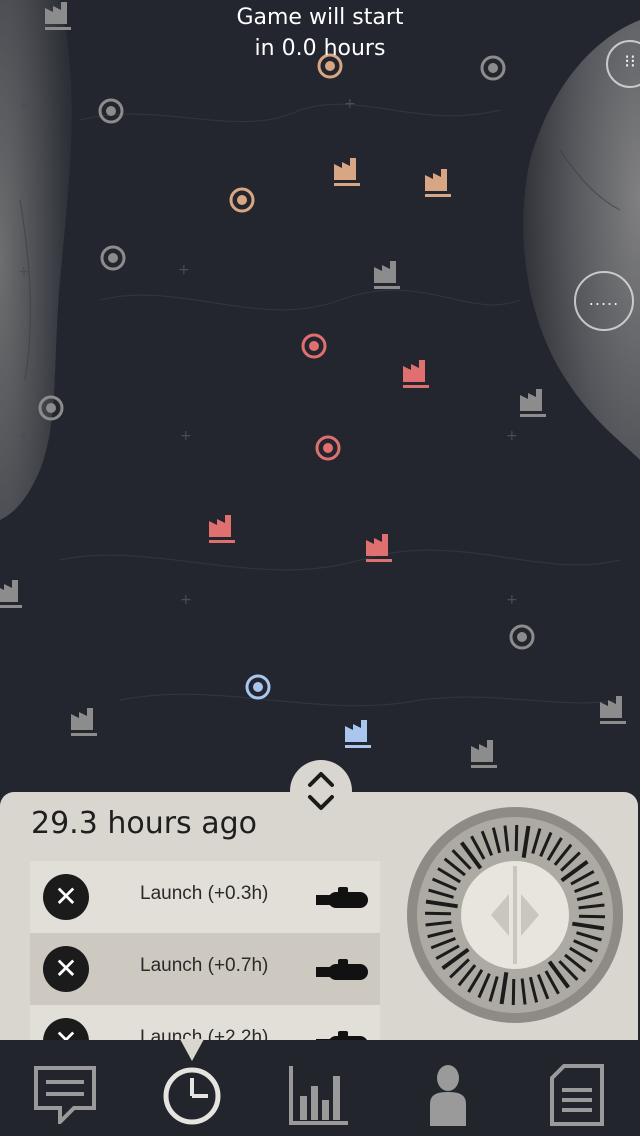 This screenshot has width=640, height=1136. What do you see at coordinates (320, 33) in the screenshot?
I see `game-start-banner: Game will start in 0.0 hours` at bounding box center [320, 33].